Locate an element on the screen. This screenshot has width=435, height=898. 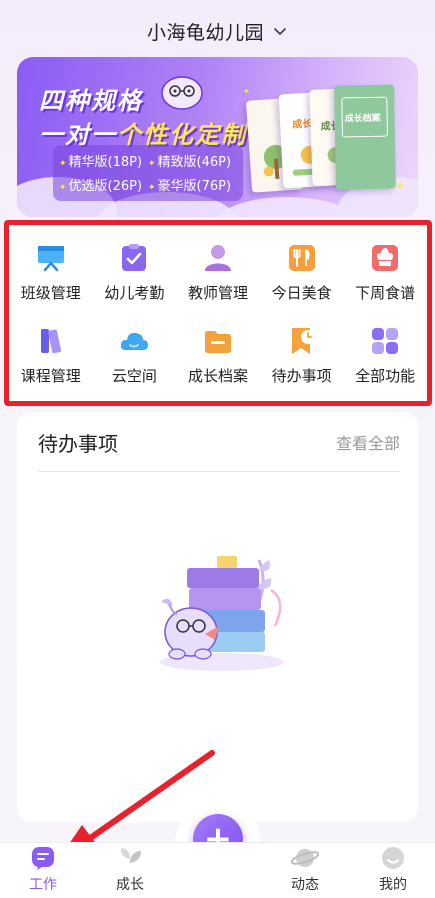
spec-item: 精华版(18P) is located at coordinates (103, 161).